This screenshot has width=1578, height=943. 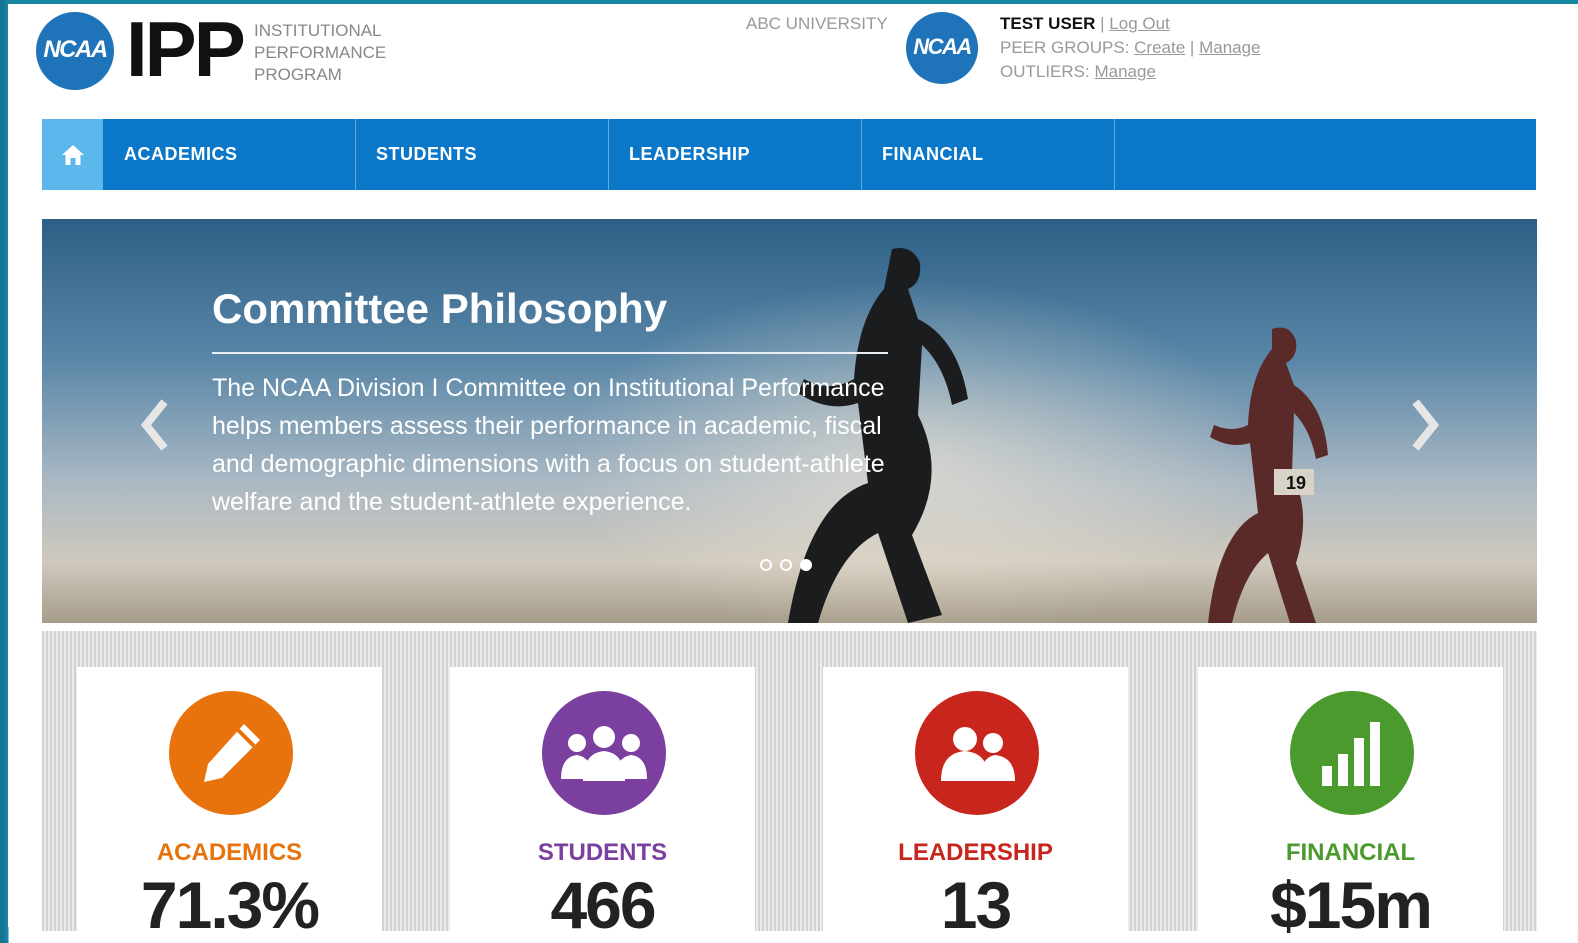 I want to click on user-name: TEST USER, so click(x=1048, y=23).